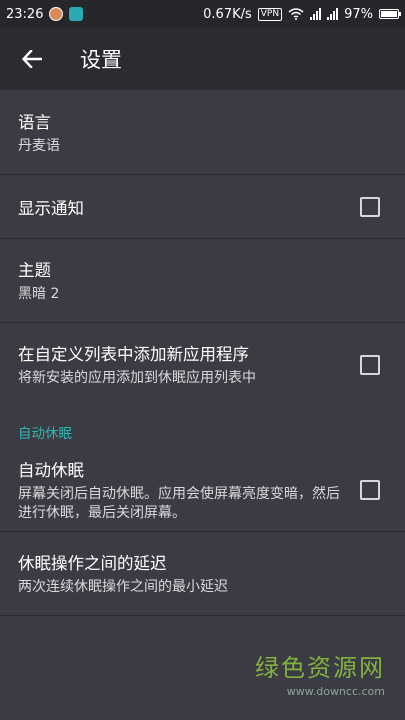 Image resolution: width=405 pixels, height=720 pixels. Describe the element at coordinates (202, 207) in the screenshot. I see `setting-show-notification: 显示通知` at that location.